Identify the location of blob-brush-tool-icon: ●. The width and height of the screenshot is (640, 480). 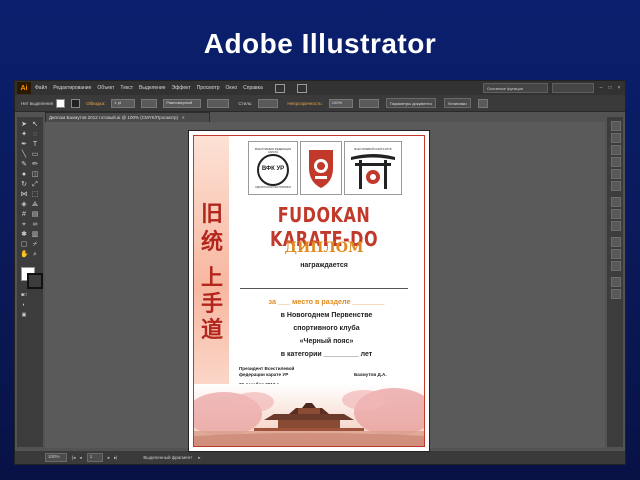
(24, 175).